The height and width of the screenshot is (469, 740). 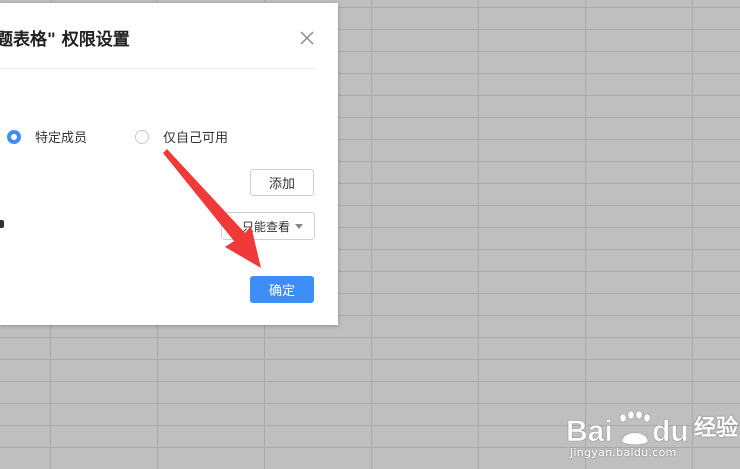 I want to click on baidu-jingyan-watermark: Bai du 经验 jingyan.baidu.com, so click(x=652, y=434).